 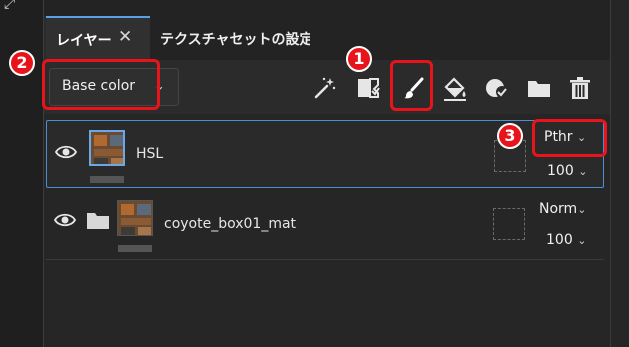 What do you see at coordinates (558, 209) in the screenshot?
I see `blend-mode-value: Norm` at bounding box center [558, 209].